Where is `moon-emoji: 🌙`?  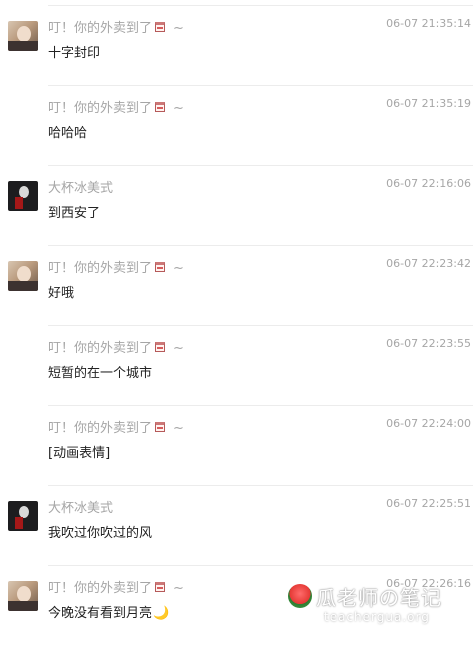
moon-emoji: 🌙 is located at coordinates (161, 613).